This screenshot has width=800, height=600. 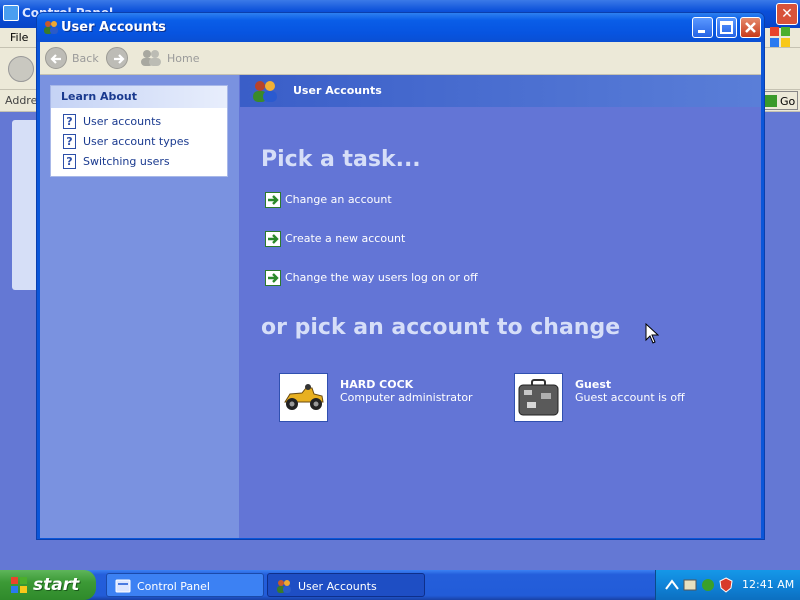 I want to click on task-label: Change the way users log on or off, so click(x=381, y=277).